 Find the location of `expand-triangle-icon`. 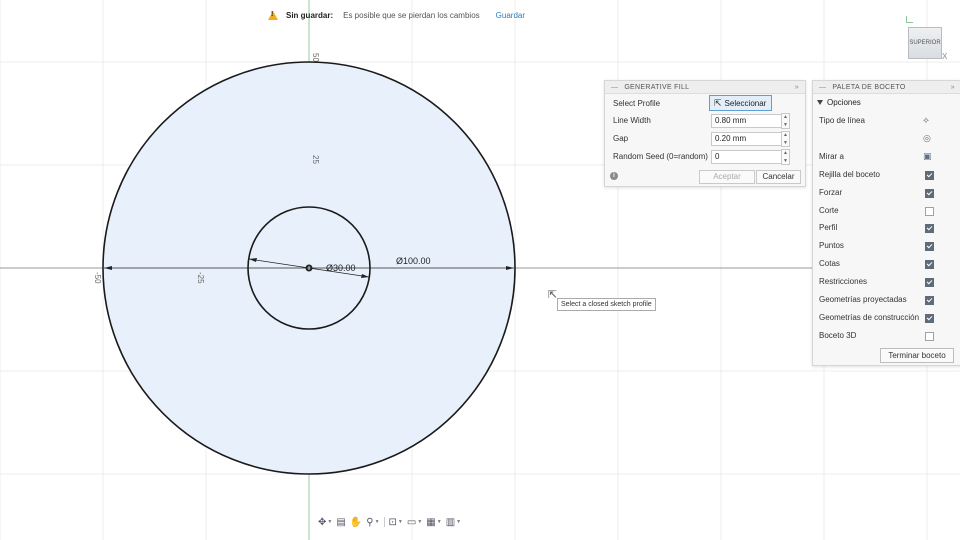

expand-triangle-icon is located at coordinates (820, 102).